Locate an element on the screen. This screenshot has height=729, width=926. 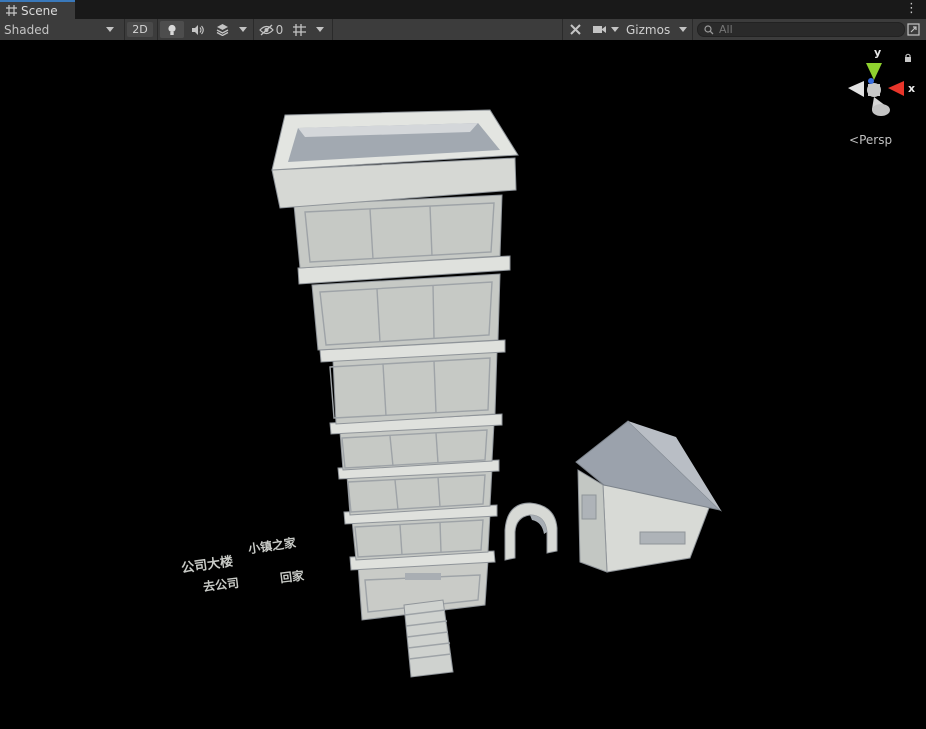
effects-dropdown is located at coordinates (243, 29).